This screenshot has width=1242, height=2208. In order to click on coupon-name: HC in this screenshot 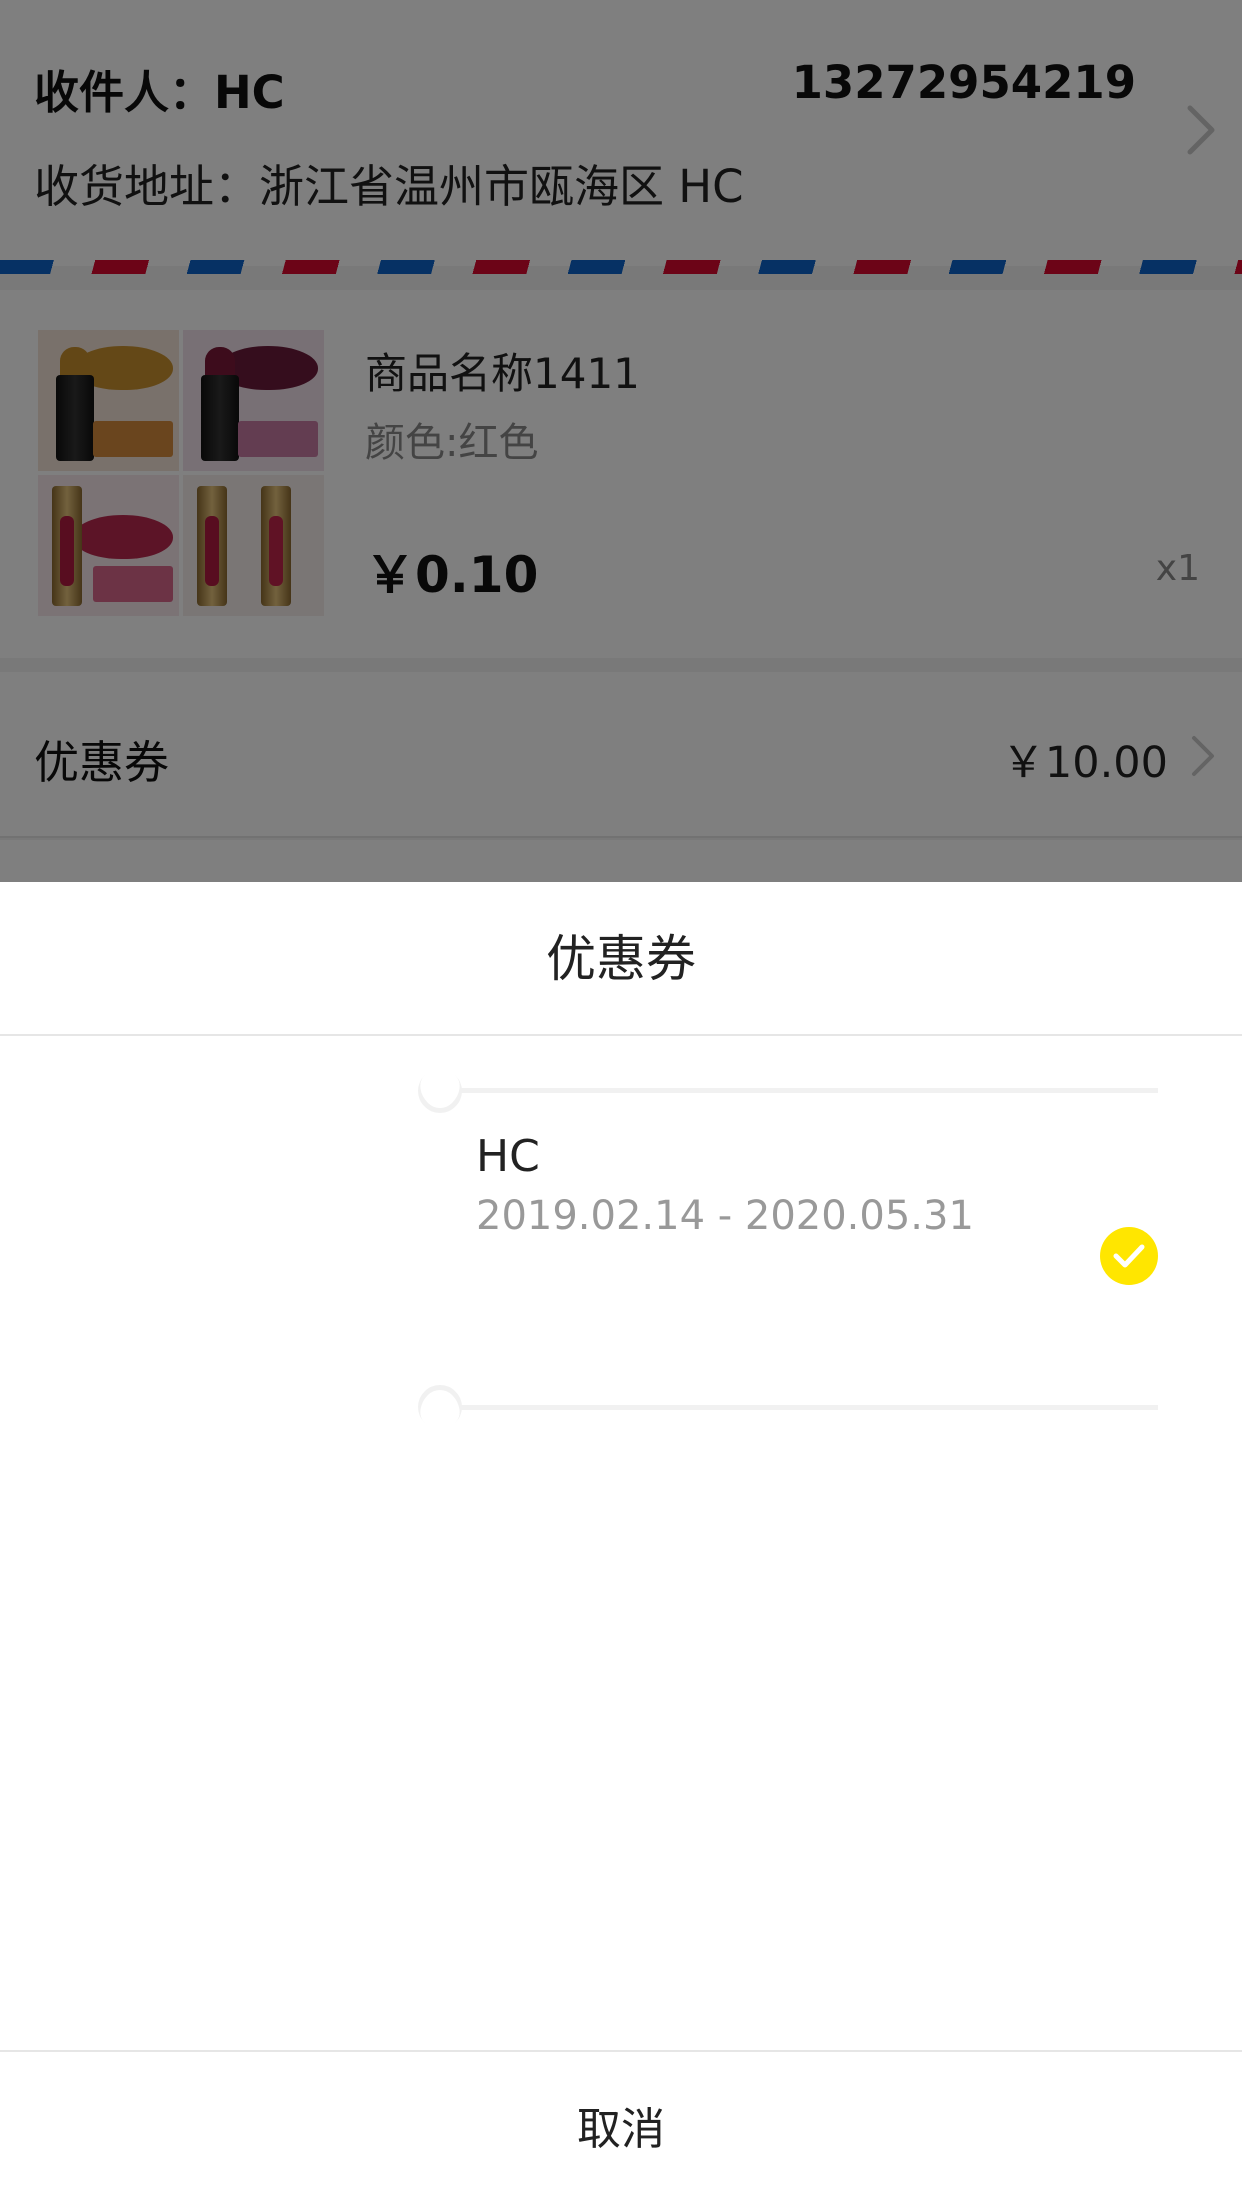, I will do `click(508, 1156)`.